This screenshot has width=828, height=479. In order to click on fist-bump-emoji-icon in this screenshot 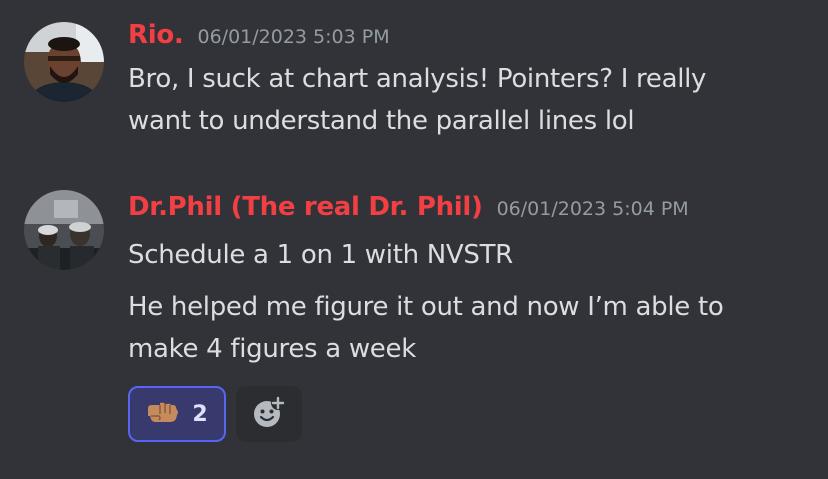, I will do `click(163, 414)`.